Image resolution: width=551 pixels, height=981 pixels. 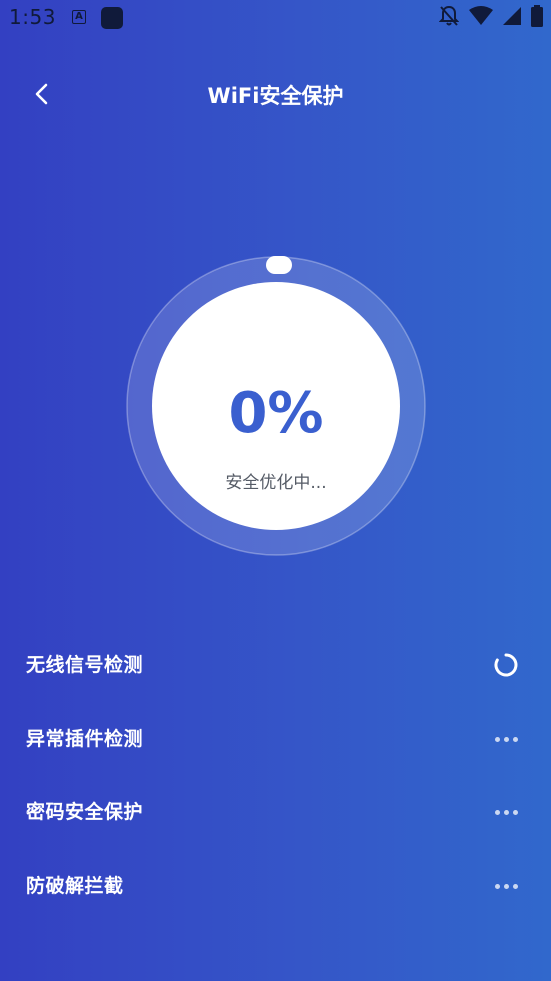 I want to click on progress-knob, so click(x=279, y=265).